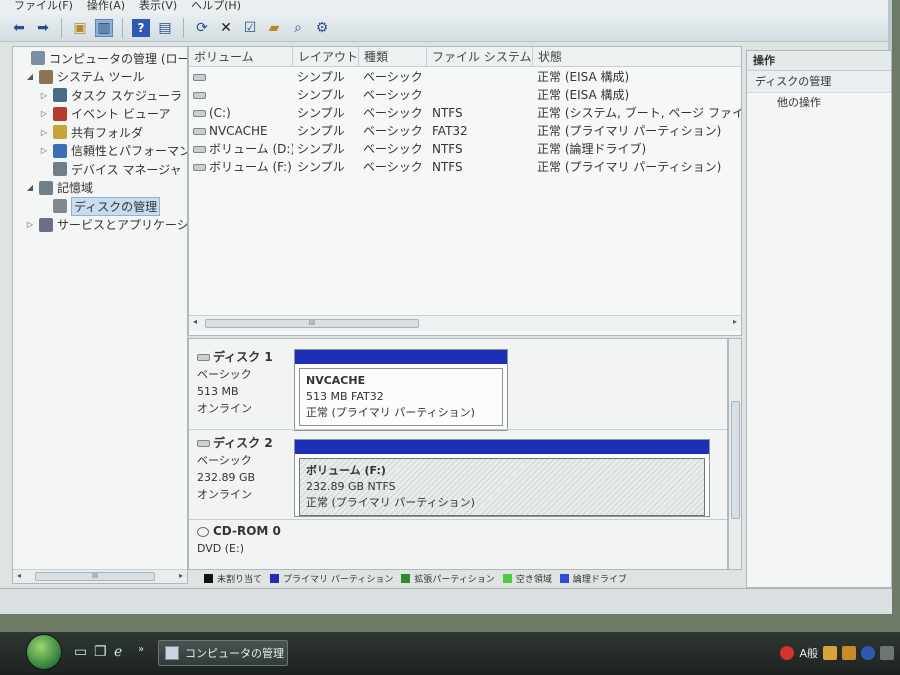 This screenshot has width=900, height=675. What do you see at coordinates (830, 653) in the screenshot?
I see `ime-tool-icon` at bounding box center [830, 653].